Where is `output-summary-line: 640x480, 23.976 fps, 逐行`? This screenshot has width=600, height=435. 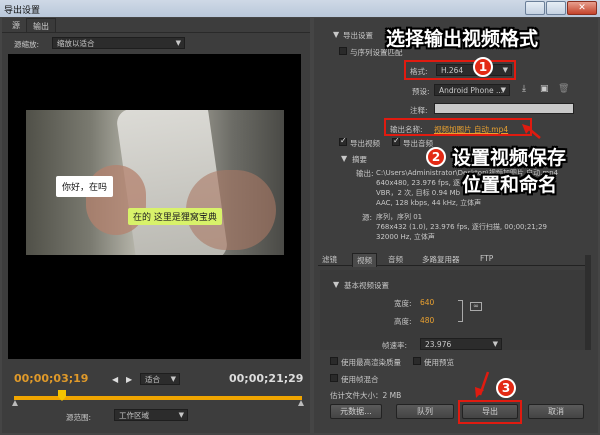 output-summary-line: 640x480, 23.976 fps, 逐行 is located at coordinates (422, 183).